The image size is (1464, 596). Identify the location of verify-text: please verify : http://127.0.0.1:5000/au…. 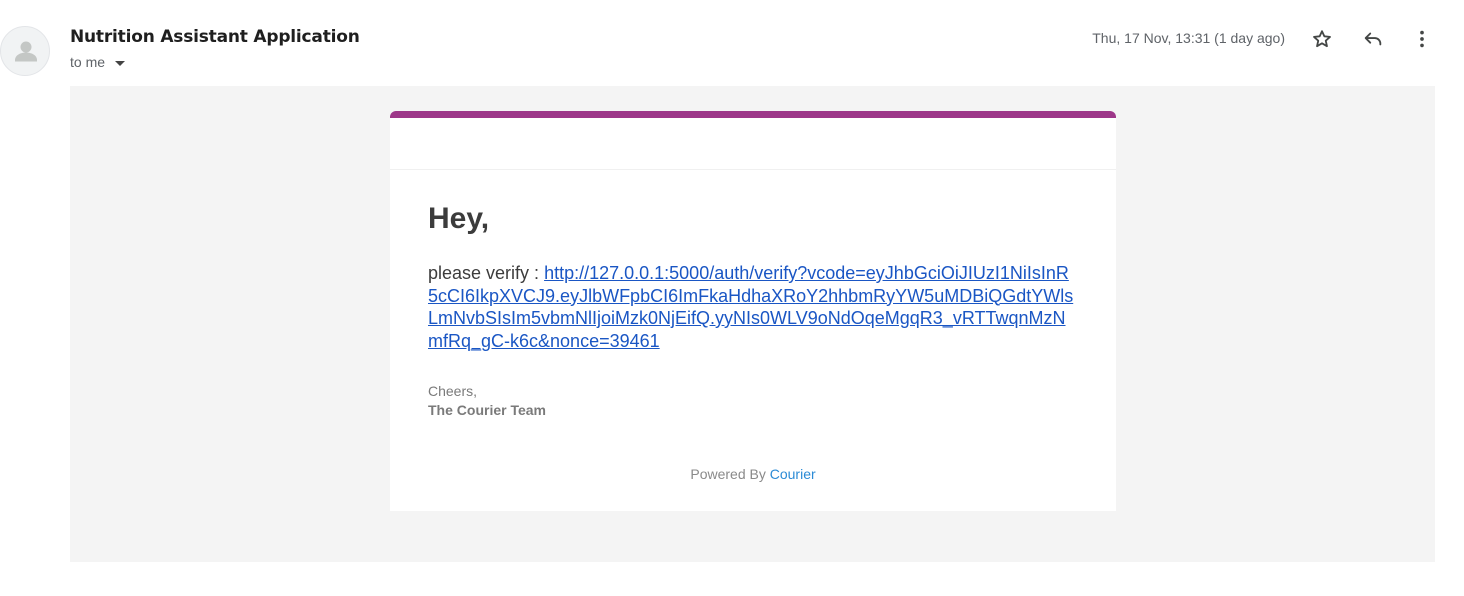
(753, 307).